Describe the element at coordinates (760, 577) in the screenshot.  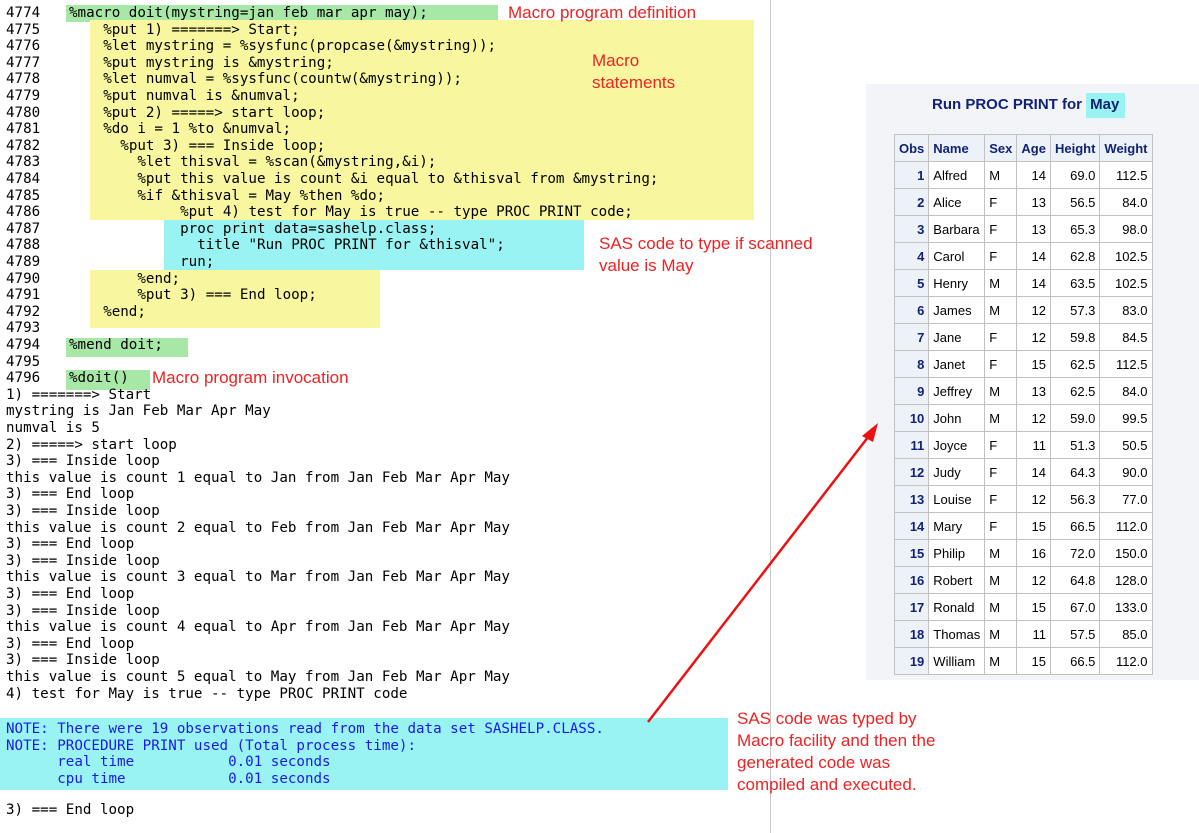
I see `arrow-line` at that location.